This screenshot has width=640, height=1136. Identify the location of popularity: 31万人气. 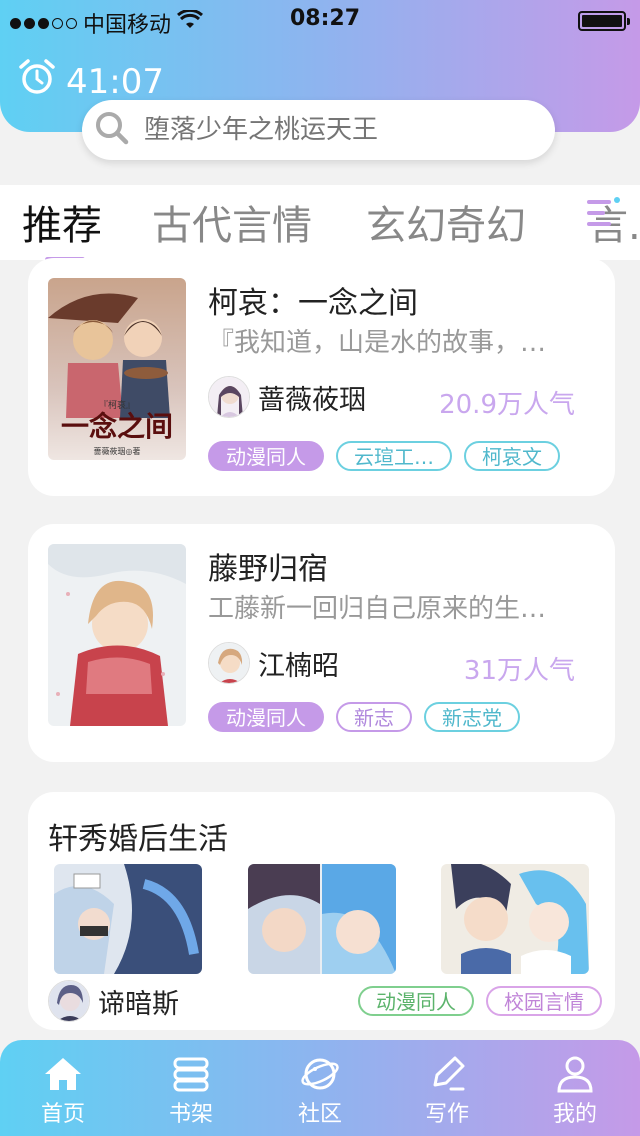
(519, 671).